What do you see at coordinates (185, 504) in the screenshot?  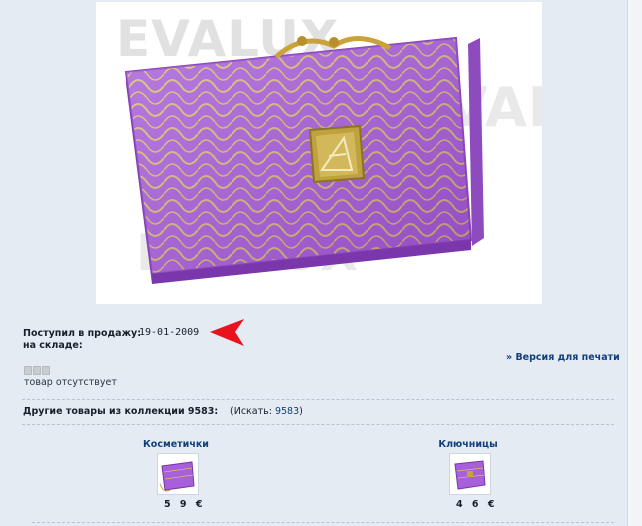 I see `related-item-price: 5 9 €` at bounding box center [185, 504].